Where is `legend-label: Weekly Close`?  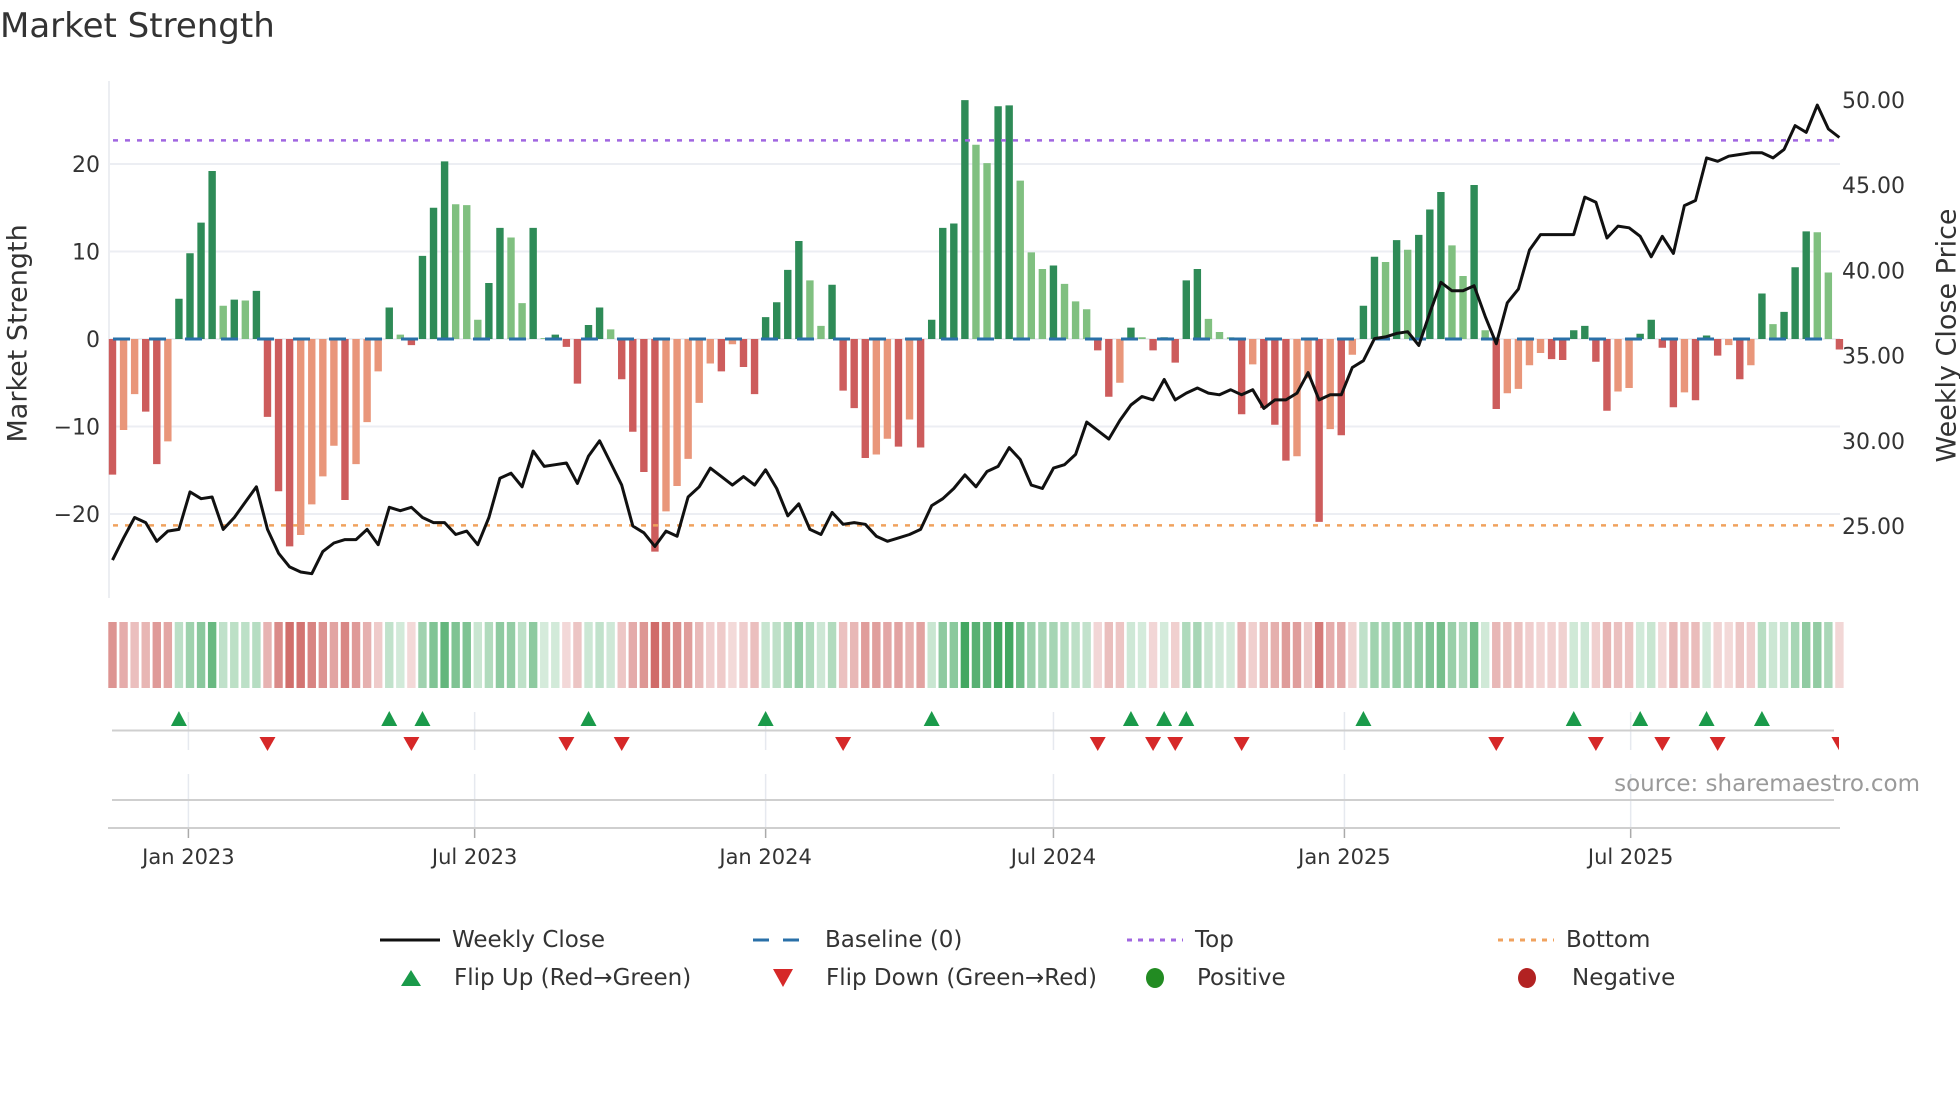 legend-label: Weekly Close is located at coordinates (528, 940).